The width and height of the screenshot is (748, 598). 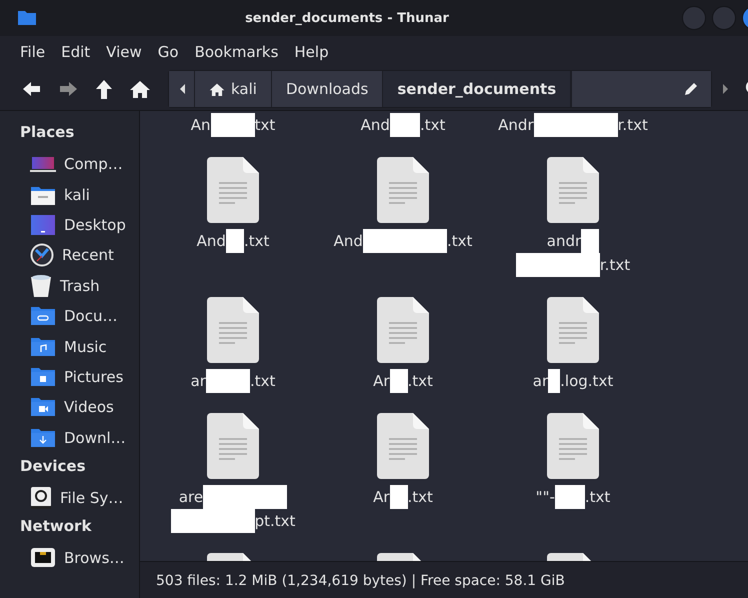 What do you see at coordinates (77, 195) in the screenshot?
I see `sidebar-item: kali` at bounding box center [77, 195].